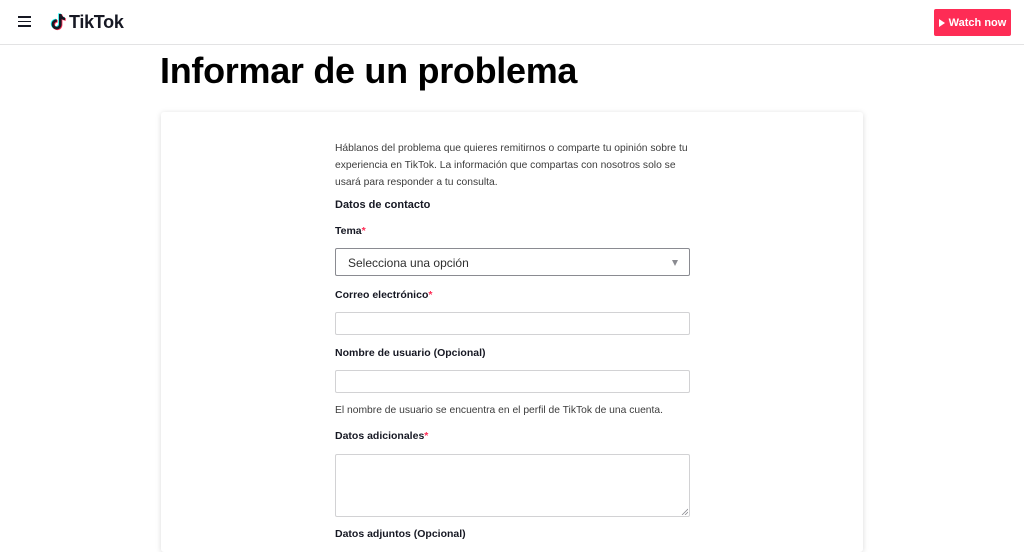  I want to click on hamburger-menu-icon, so click(24, 21).